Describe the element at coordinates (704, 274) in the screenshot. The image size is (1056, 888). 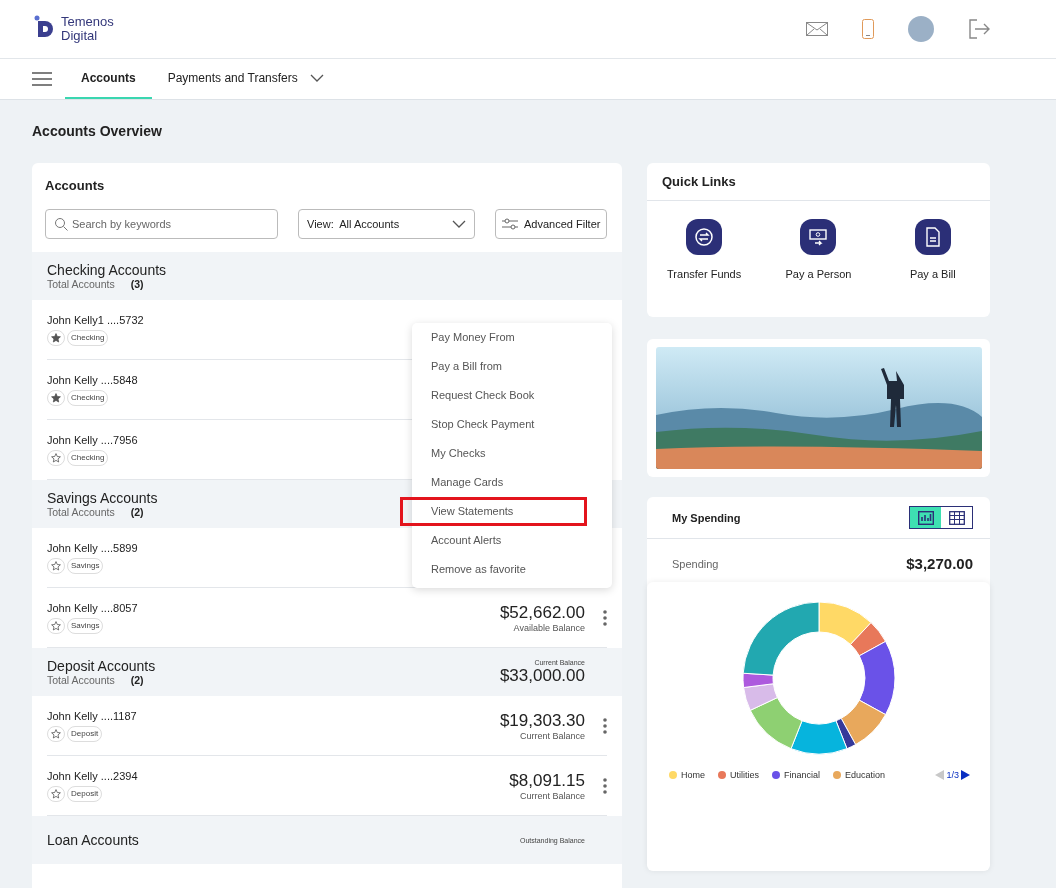
I see `quick-link-label: Transfer Funds` at that location.